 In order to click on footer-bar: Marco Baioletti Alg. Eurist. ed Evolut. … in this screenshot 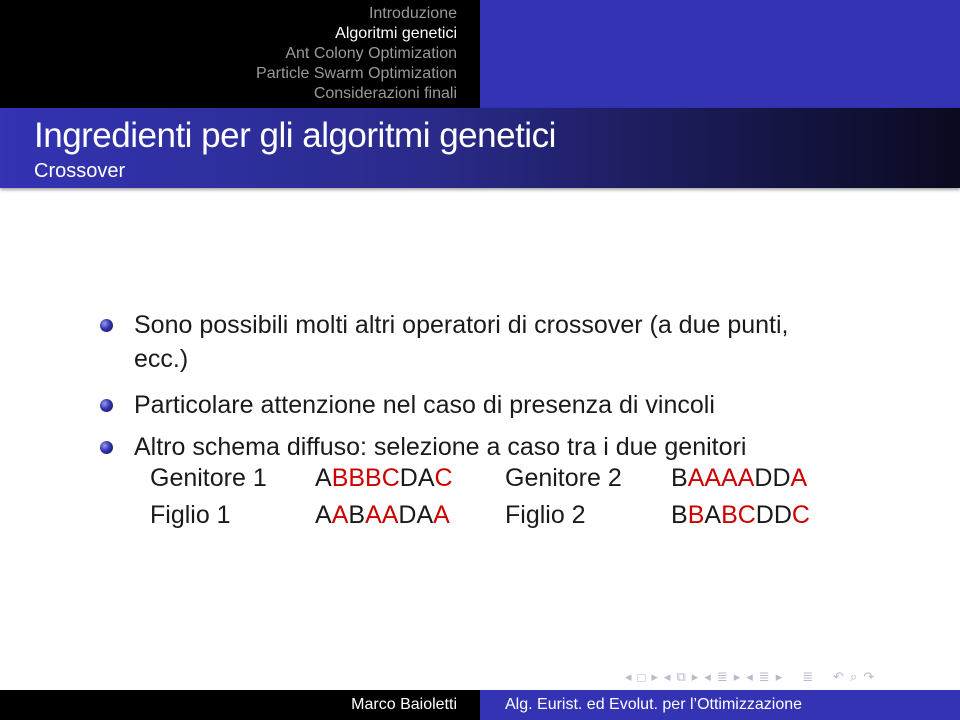, I will do `click(480, 705)`.